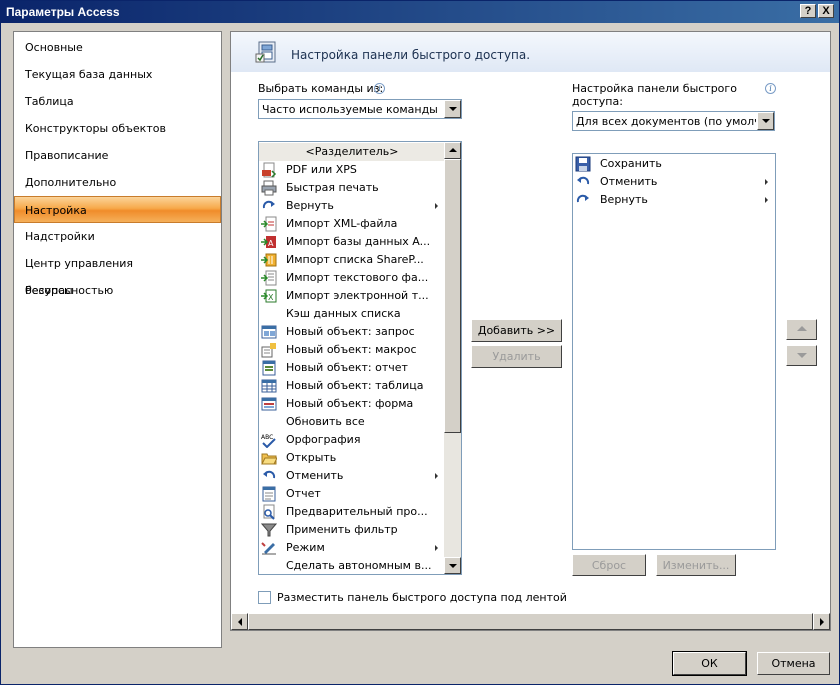 The height and width of the screenshot is (685, 840). I want to click on scroll-left-button, so click(239, 621).